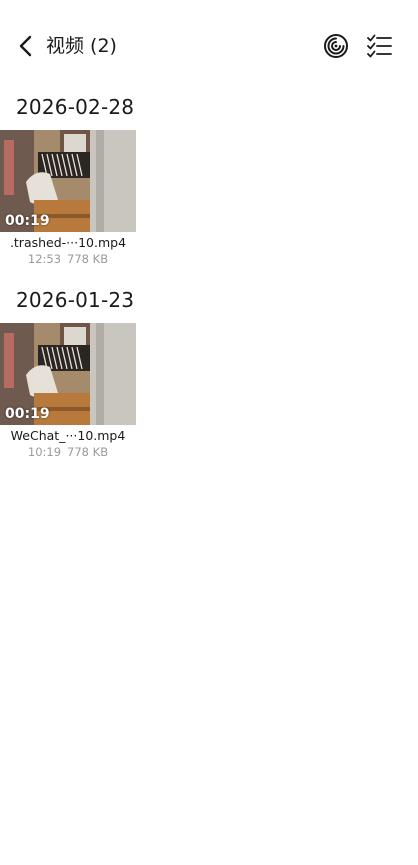 The width and height of the screenshot is (418, 865). What do you see at coordinates (81, 46) in the screenshot?
I see `page-title: 视频 (2)` at bounding box center [81, 46].